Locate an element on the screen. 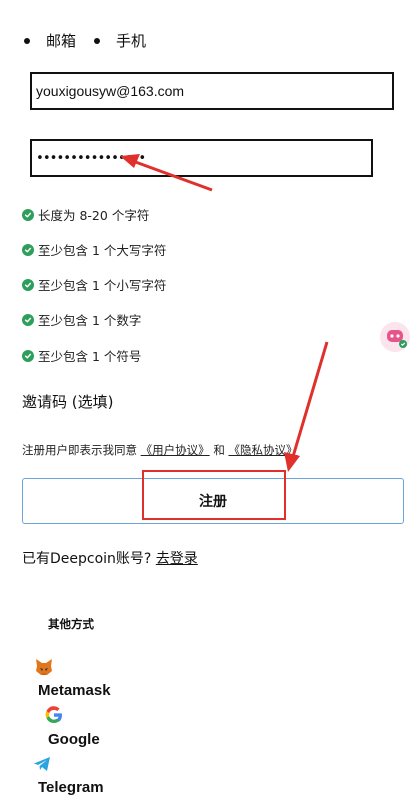  email-value: youxigousyw@163.com is located at coordinates (110, 91).